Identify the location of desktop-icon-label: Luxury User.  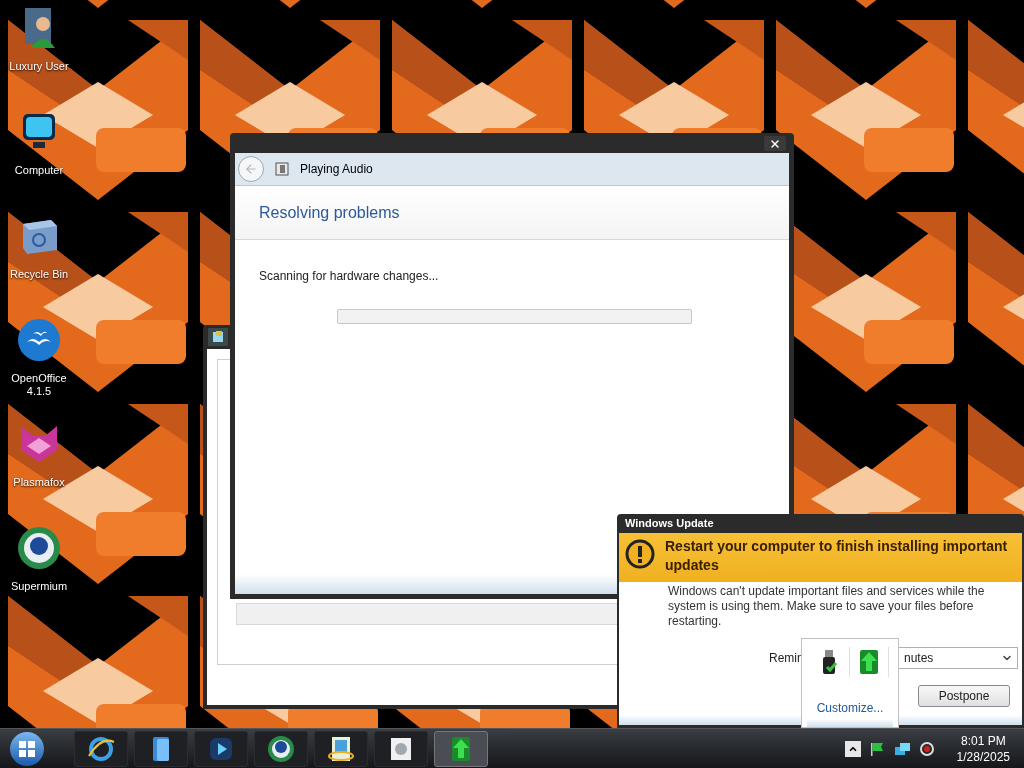
(39, 66).